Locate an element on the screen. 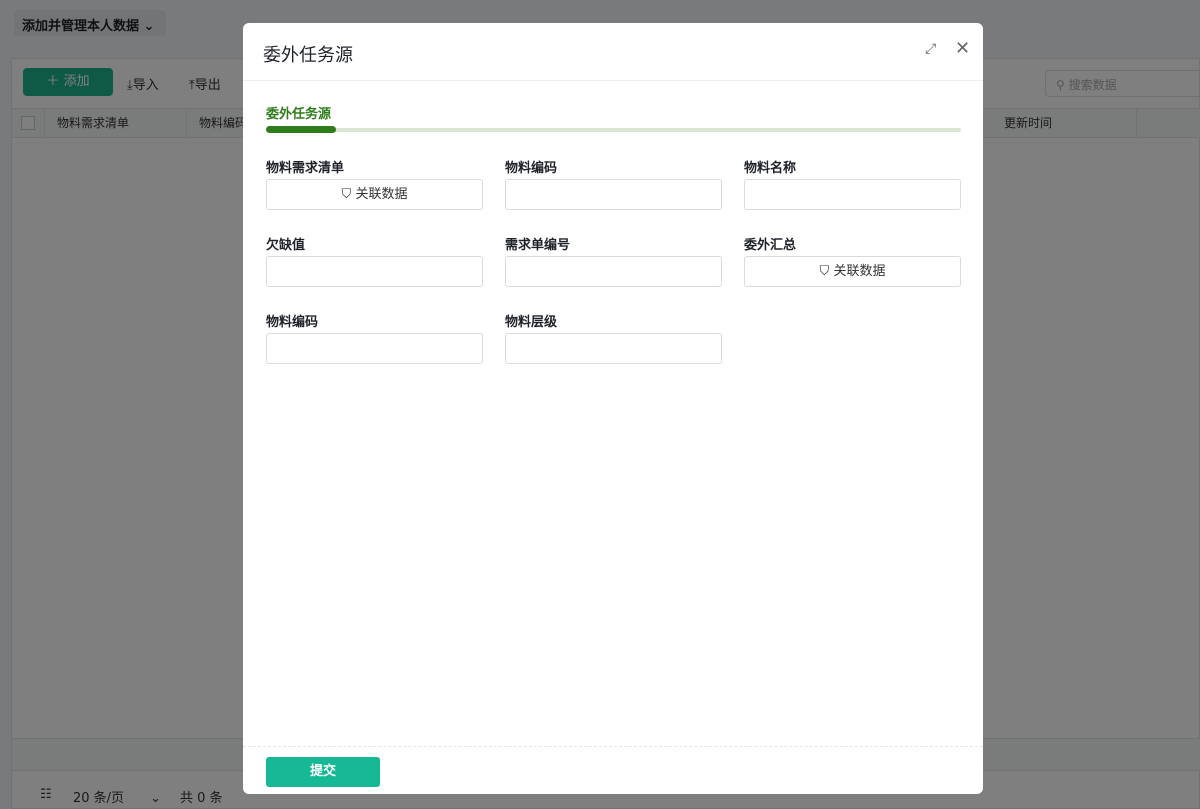 This screenshot has width=1200, height=809. expand-icon: ⤢ is located at coordinates (930, 49).